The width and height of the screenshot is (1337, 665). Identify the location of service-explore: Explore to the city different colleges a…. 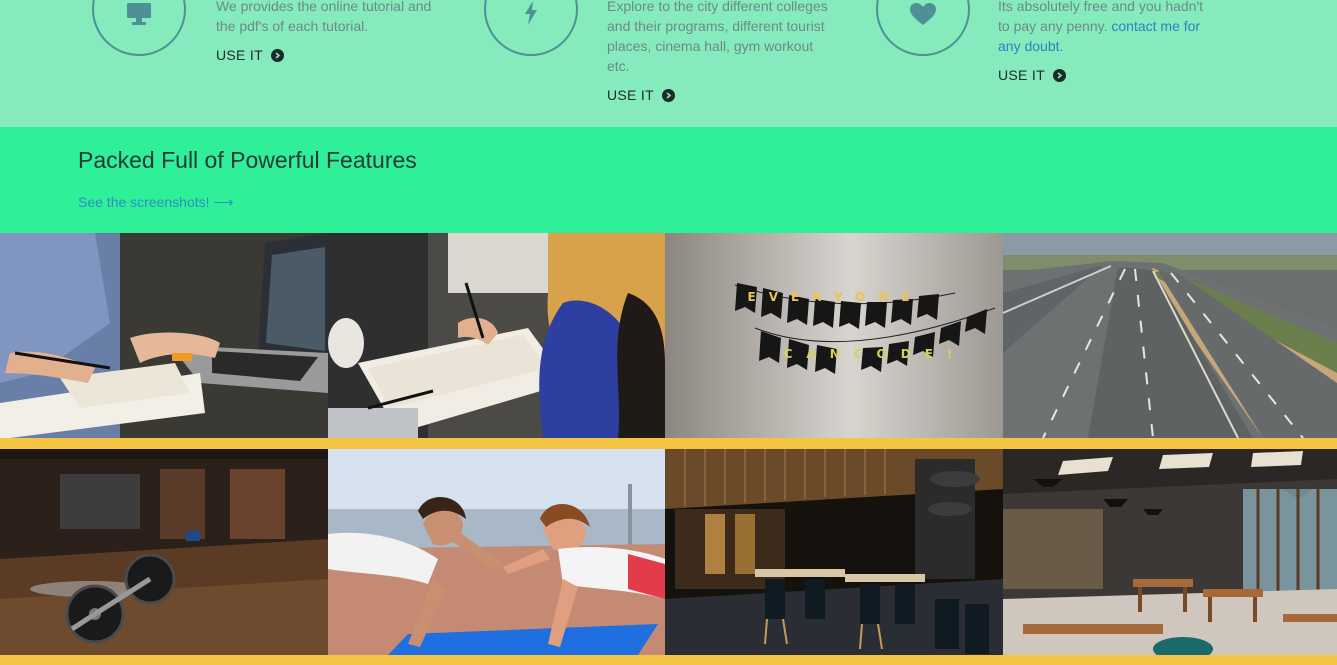
(660, 63).